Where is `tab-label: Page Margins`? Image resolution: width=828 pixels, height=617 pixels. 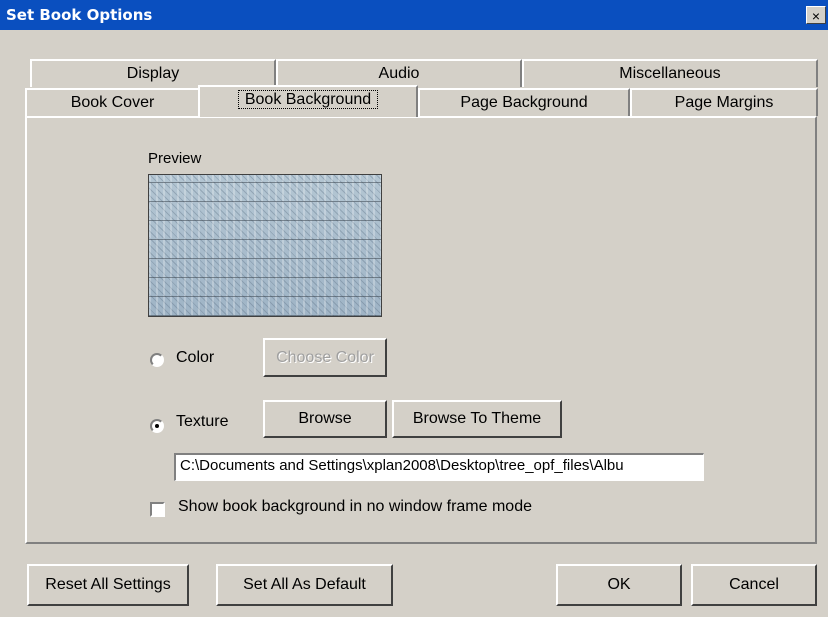 tab-label: Page Margins is located at coordinates (724, 102).